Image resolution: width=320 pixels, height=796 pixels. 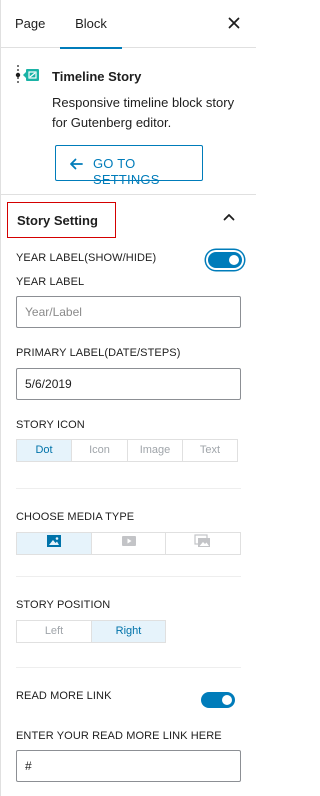 I want to click on story-icon-option-dot: Dot, so click(x=44, y=450).